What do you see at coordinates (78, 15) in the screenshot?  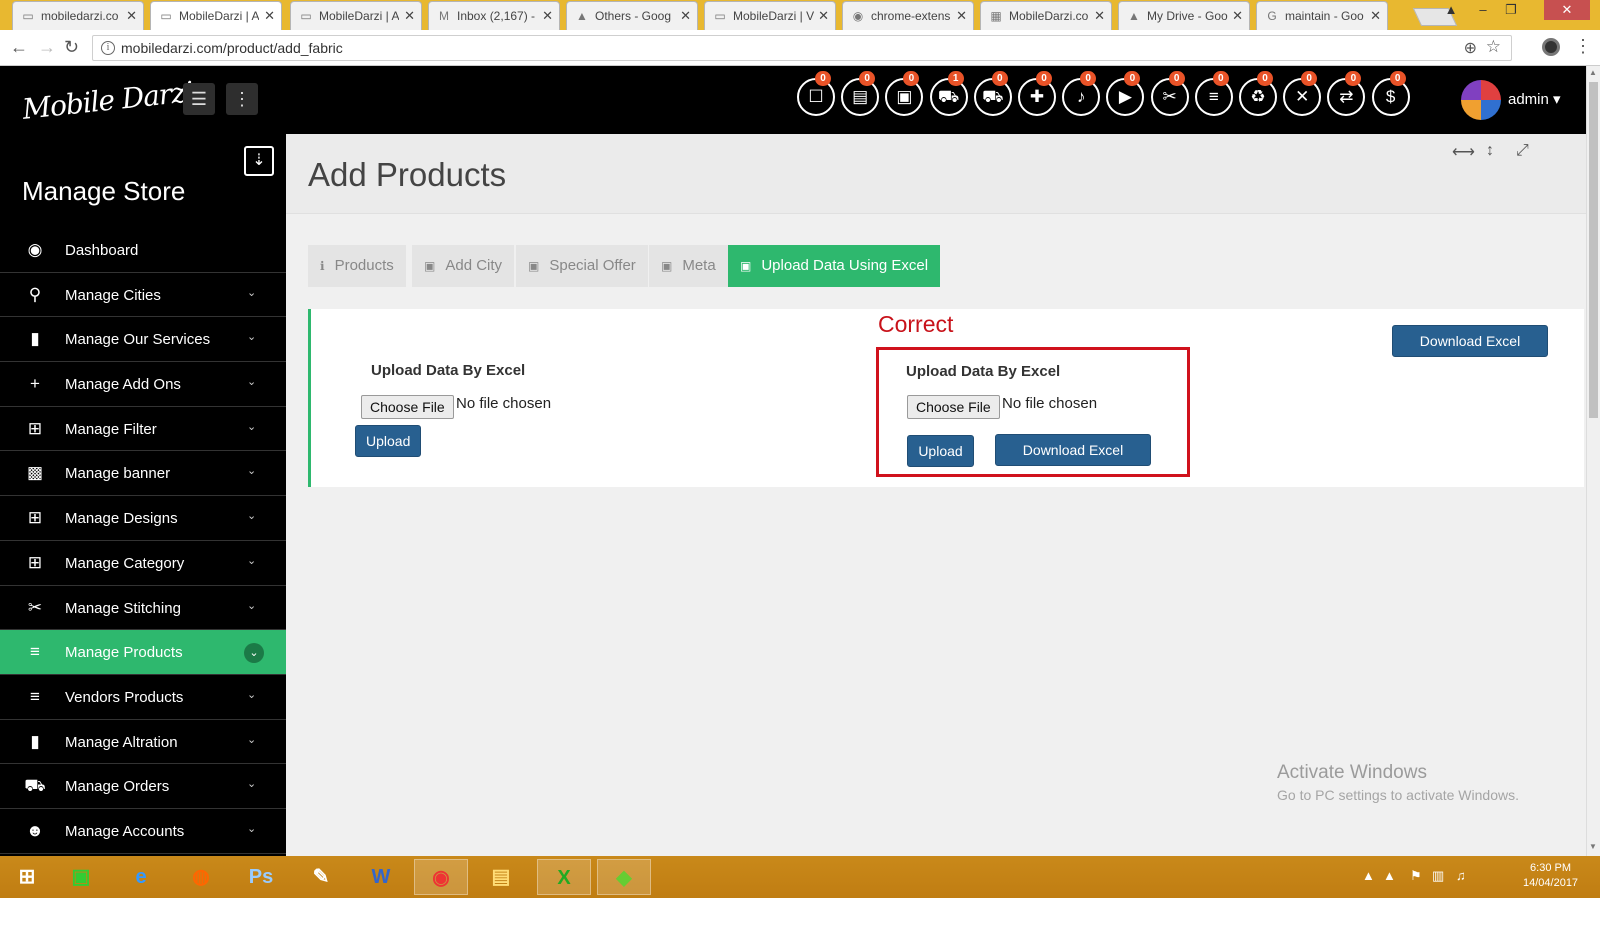 I see `browser-tab: ▭ mobiledarzi.co ✕` at bounding box center [78, 15].